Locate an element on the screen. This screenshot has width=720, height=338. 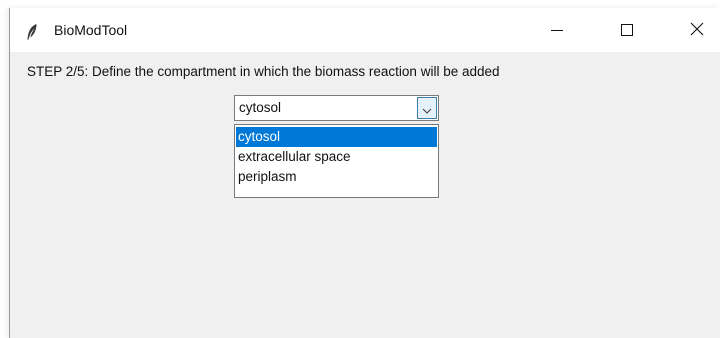
feather-icon is located at coordinates (32, 32).